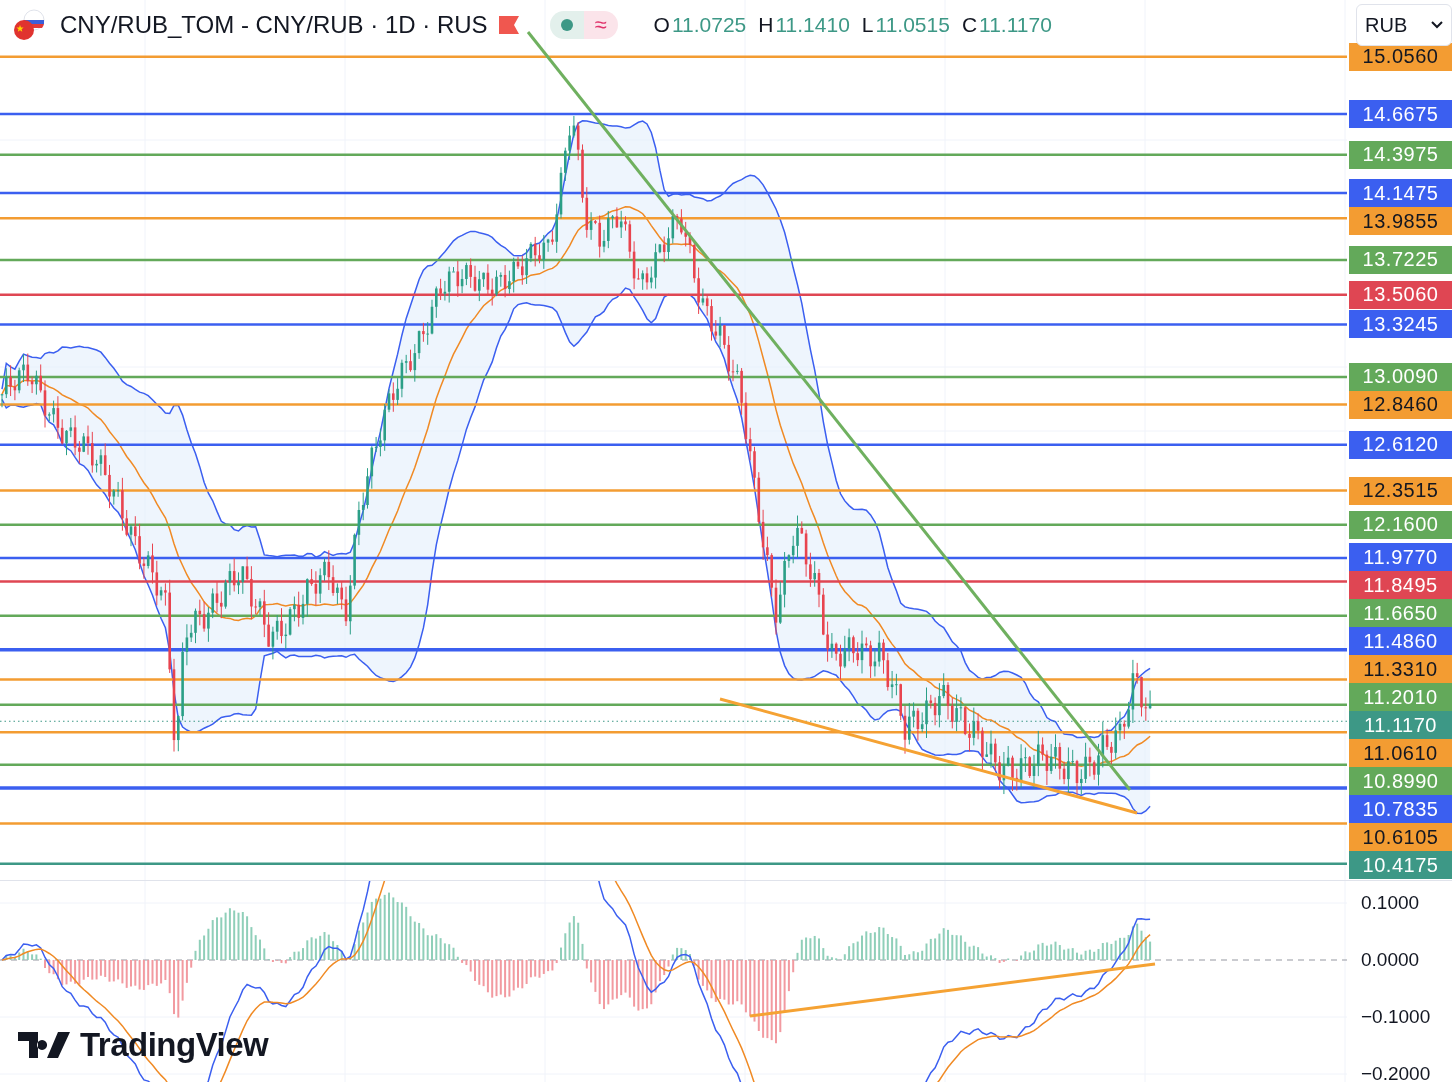 The image size is (1452, 1082). Describe the element at coordinates (274, 25) in the screenshot. I see `symbol-title: CNY/RUB_TOM - CNY/RUB · 1D · RUS` at that location.